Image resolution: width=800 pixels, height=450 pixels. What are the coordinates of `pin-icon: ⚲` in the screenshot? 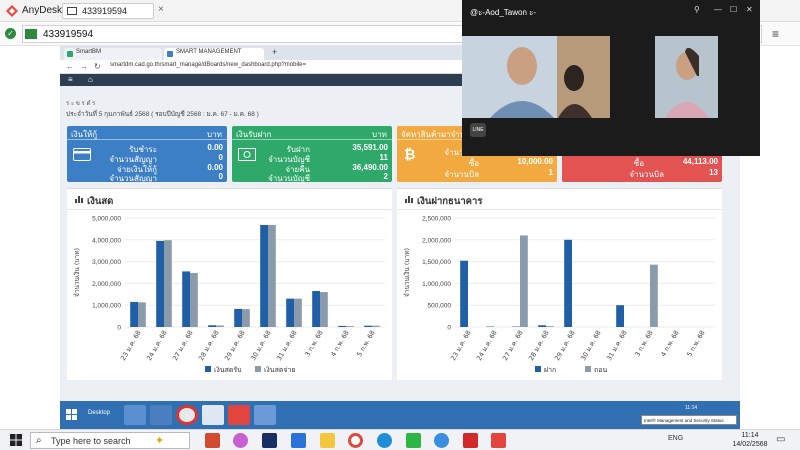 It's located at (697, 9).